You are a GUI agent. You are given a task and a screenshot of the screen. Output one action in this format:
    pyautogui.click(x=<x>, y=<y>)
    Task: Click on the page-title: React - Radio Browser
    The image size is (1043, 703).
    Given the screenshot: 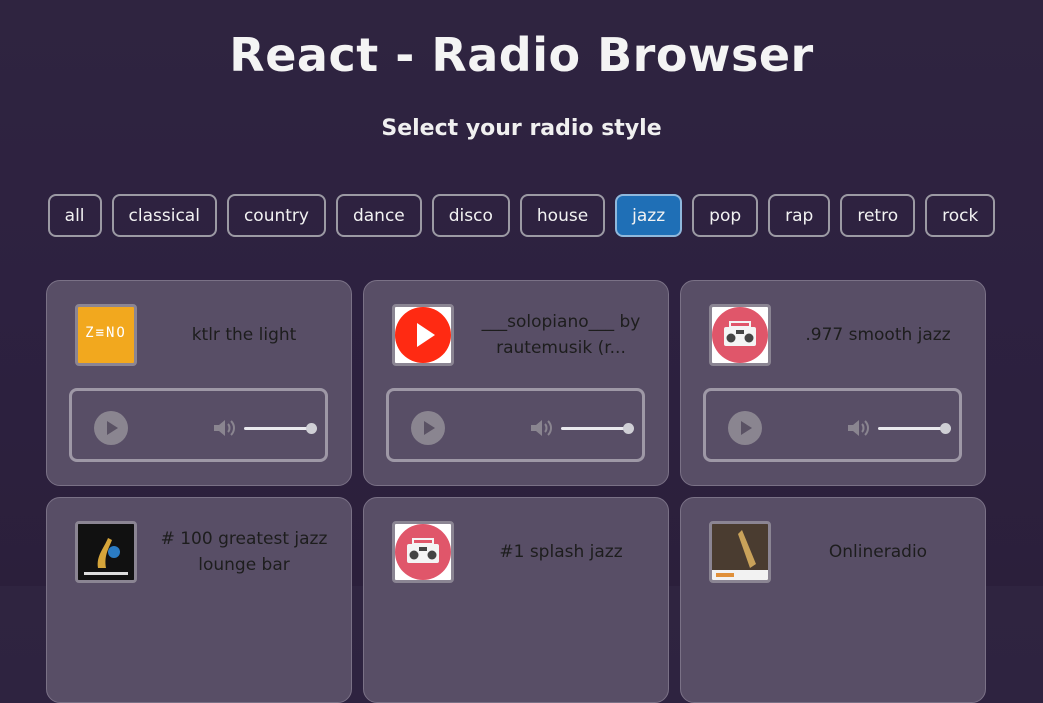 What is the action you would take?
    pyautogui.click(x=521, y=55)
    